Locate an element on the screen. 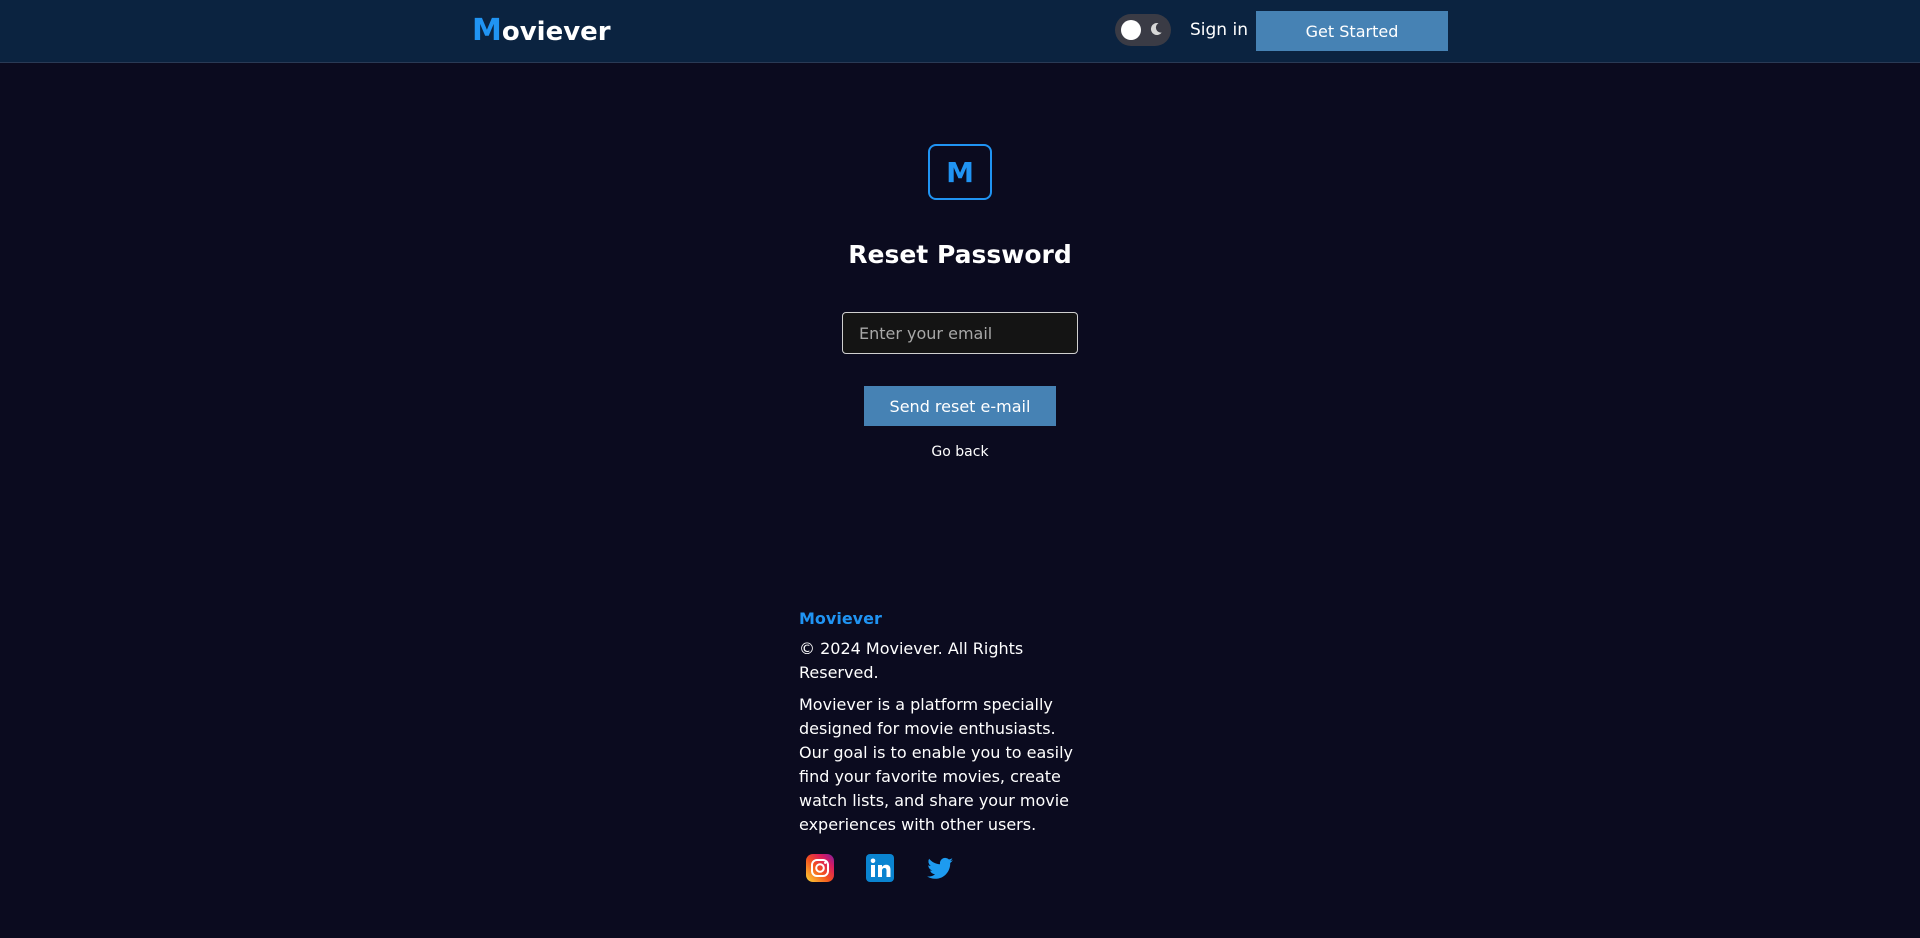 The image size is (1920, 938). linkedin-icon is located at coordinates (880, 868).